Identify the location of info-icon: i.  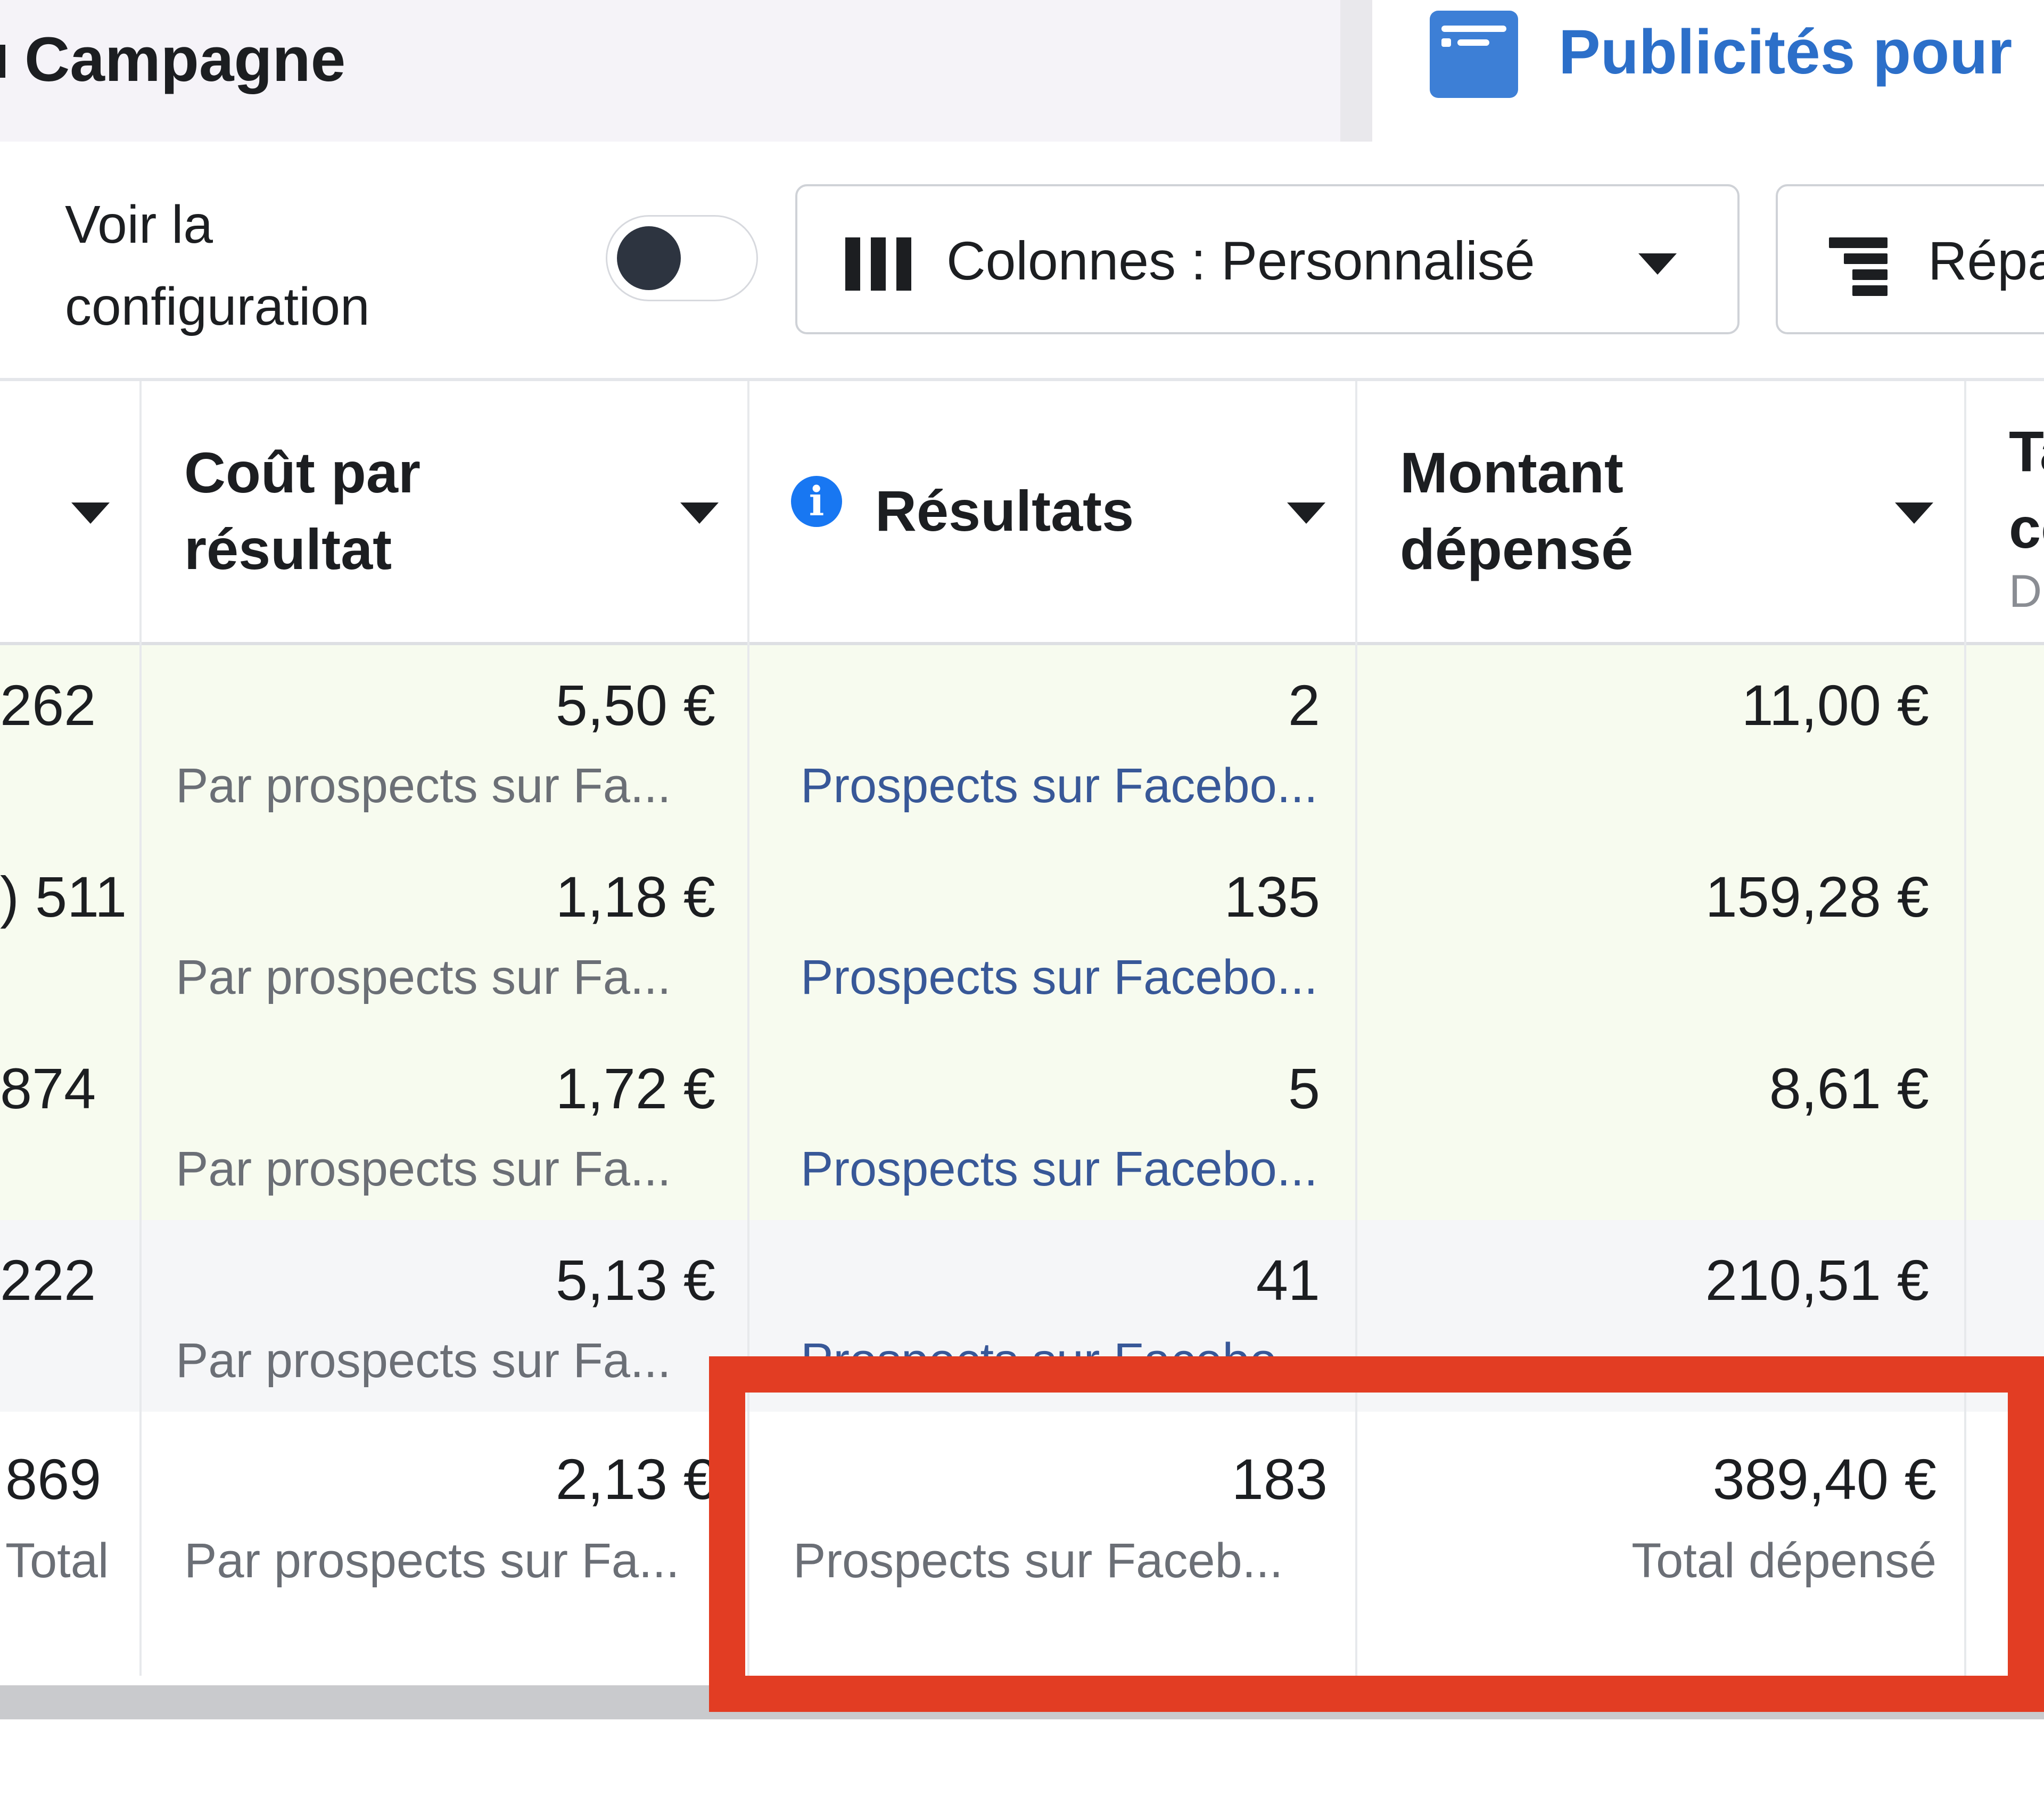
(816, 501).